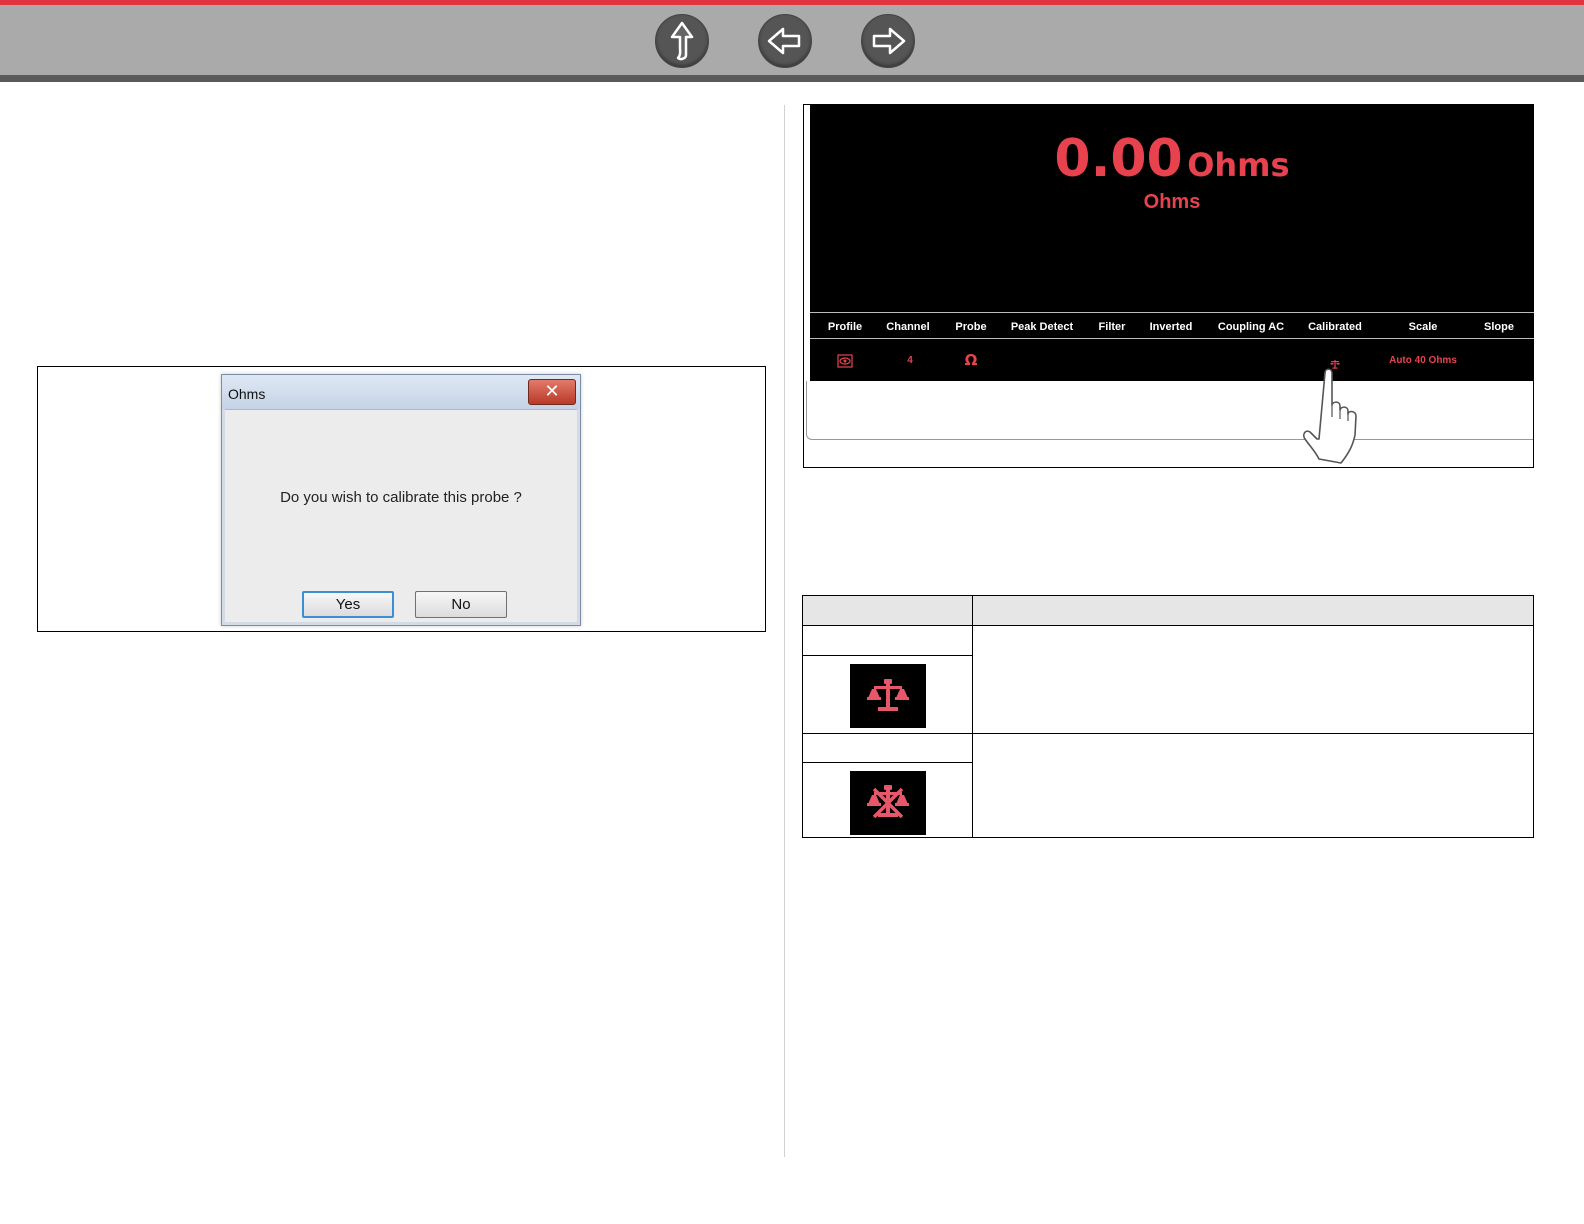  Describe the element at coordinates (247, 394) in the screenshot. I see `dialog-title: Ohms` at that location.